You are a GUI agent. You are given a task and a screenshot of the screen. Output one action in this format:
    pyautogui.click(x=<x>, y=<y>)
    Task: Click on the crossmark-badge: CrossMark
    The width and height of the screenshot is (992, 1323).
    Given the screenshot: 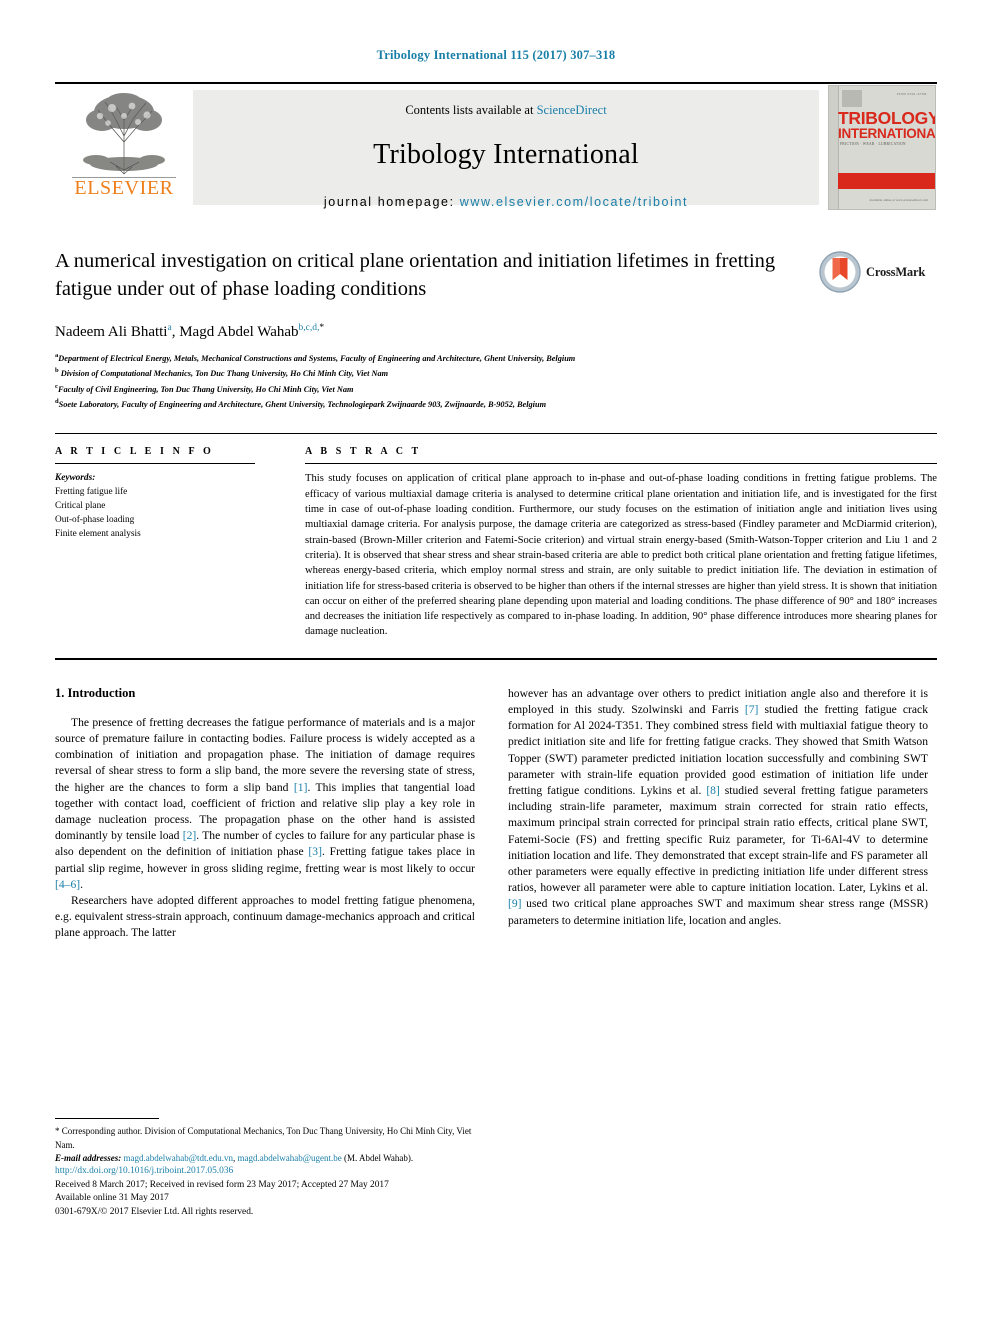 What is the action you would take?
    pyautogui.click(x=878, y=272)
    